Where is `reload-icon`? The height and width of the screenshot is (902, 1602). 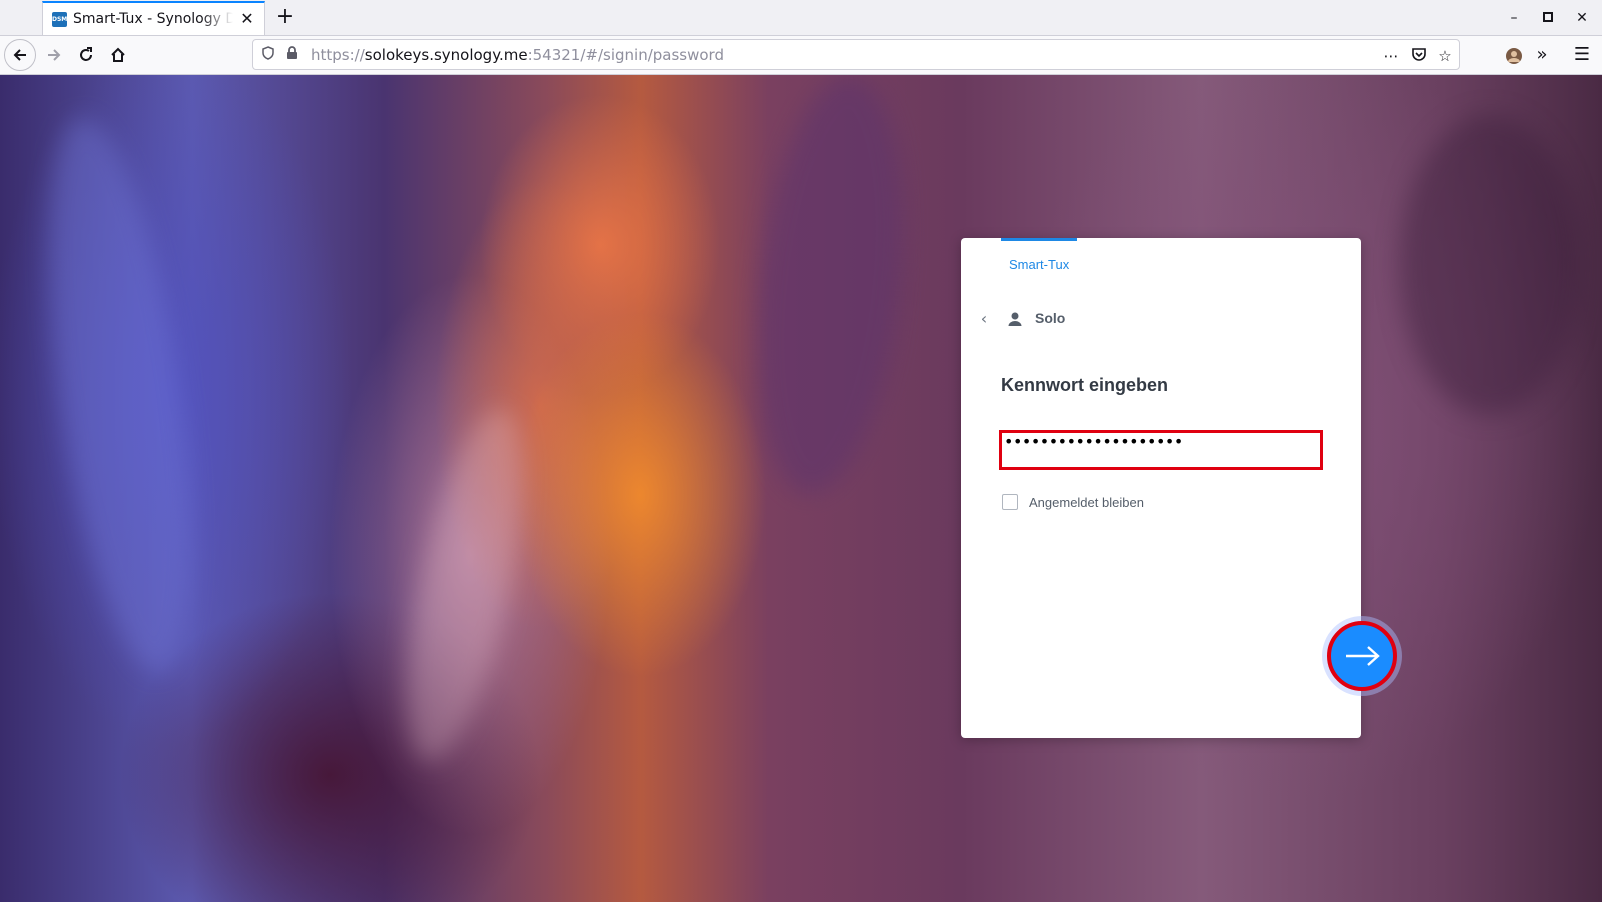 reload-icon is located at coordinates (86, 54).